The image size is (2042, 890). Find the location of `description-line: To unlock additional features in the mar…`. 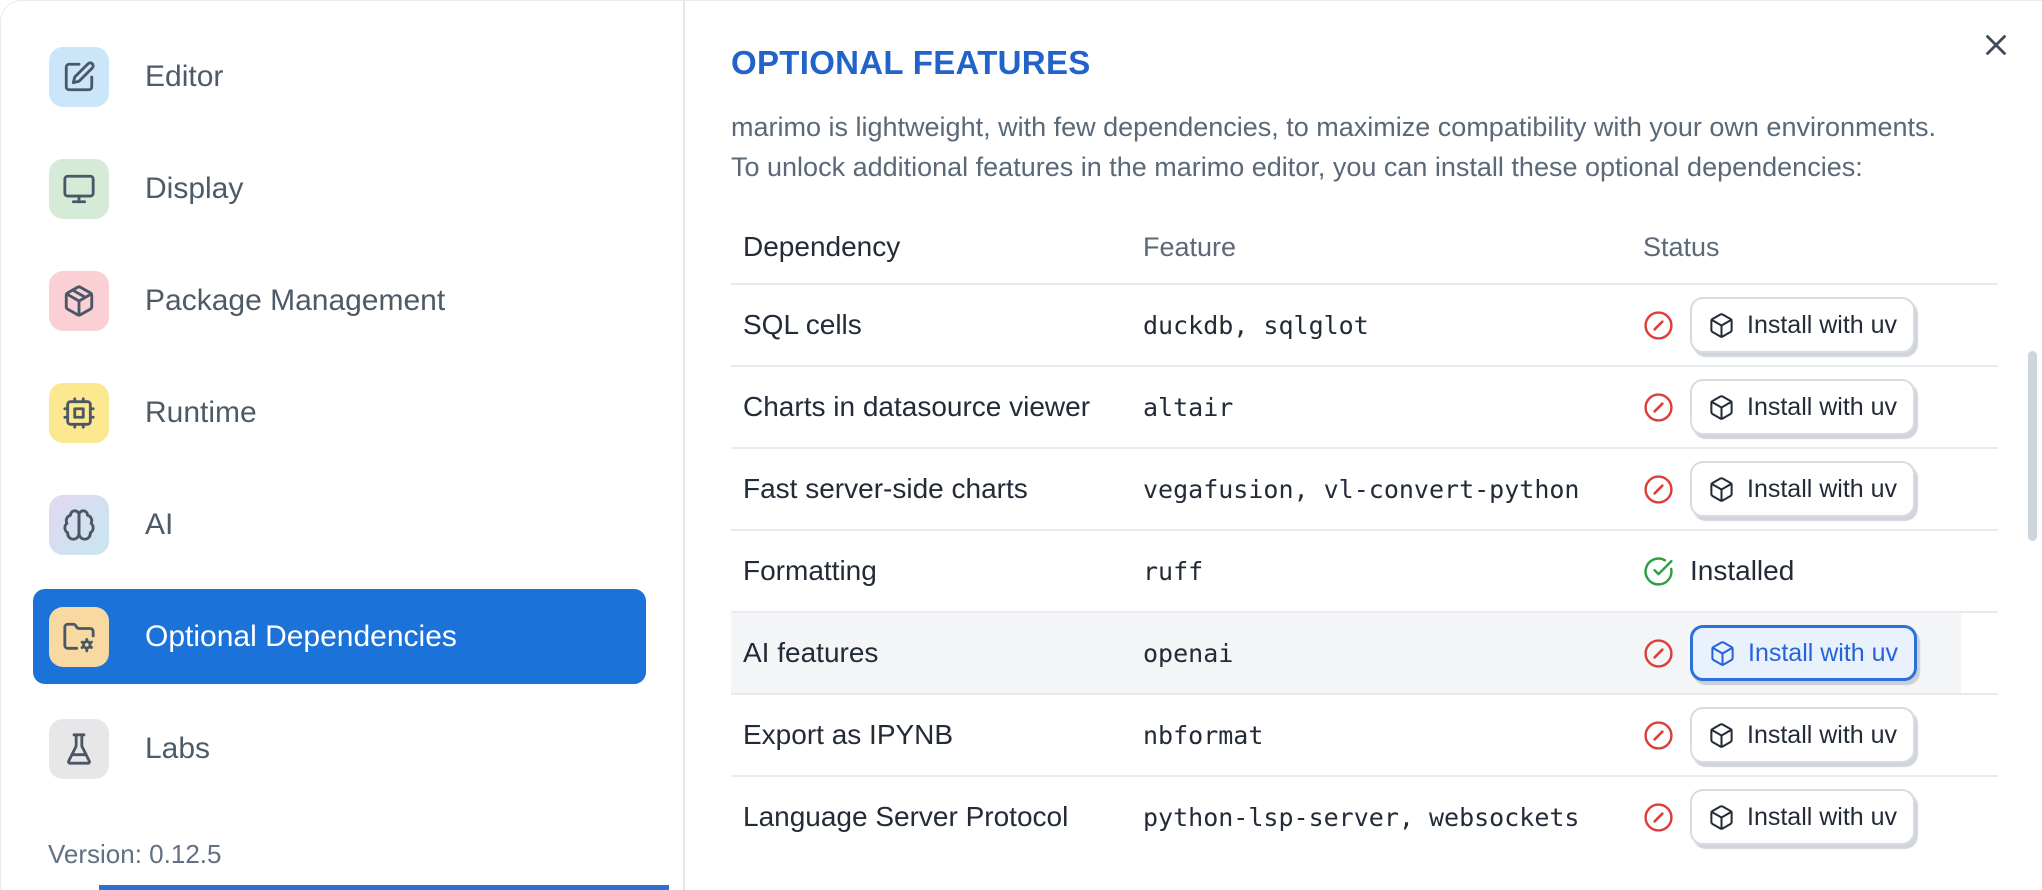

description-line: To unlock additional features in the mar… is located at coordinates (1297, 167).